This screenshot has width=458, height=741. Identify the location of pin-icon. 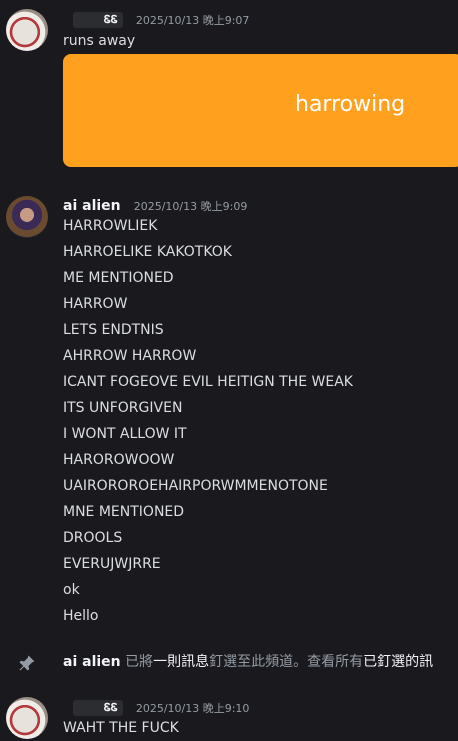
(27, 663).